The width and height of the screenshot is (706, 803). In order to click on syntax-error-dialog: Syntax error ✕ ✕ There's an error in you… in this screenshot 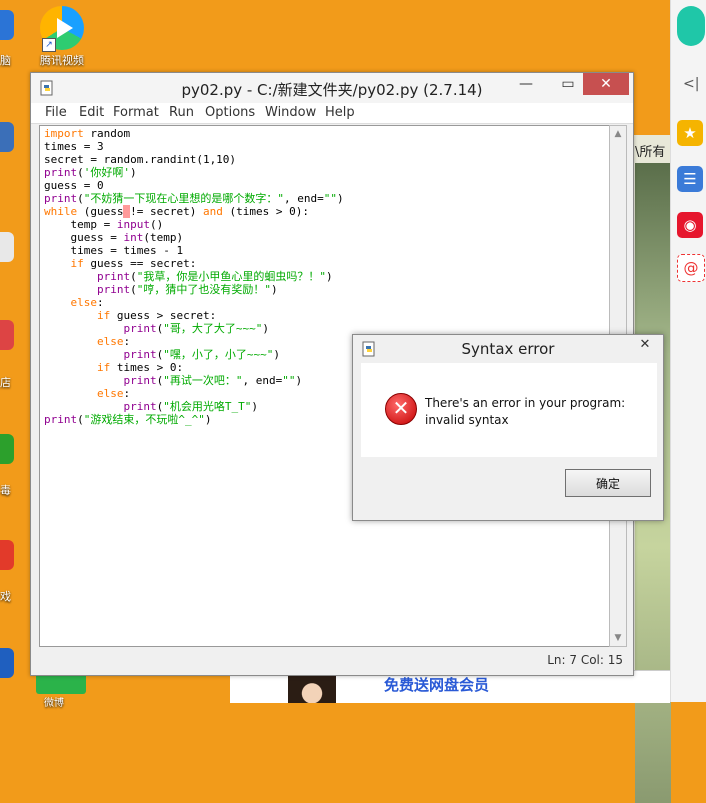, I will do `click(508, 427)`.